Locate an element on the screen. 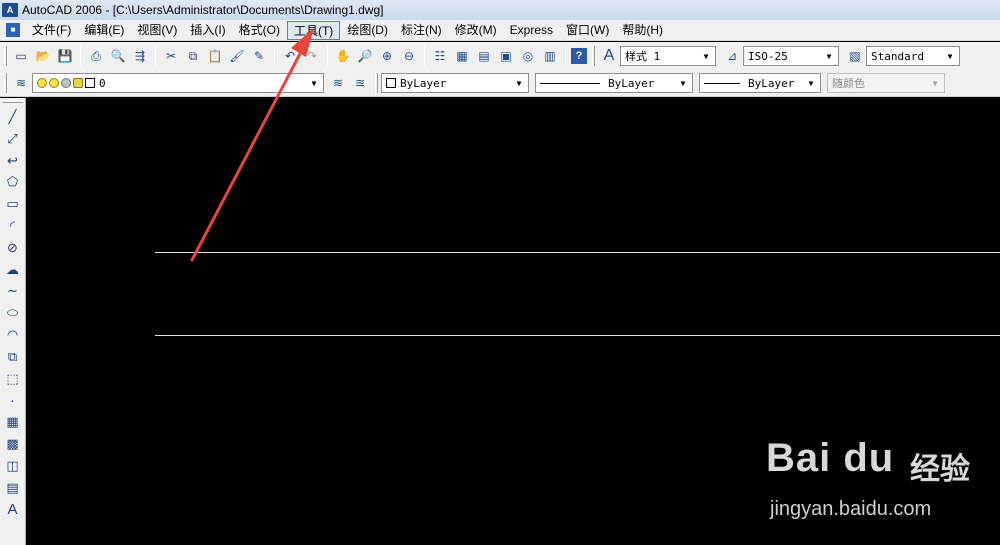 This screenshot has width=1000, height=545. markup-icon: ◎ is located at coordinates (528, 56).